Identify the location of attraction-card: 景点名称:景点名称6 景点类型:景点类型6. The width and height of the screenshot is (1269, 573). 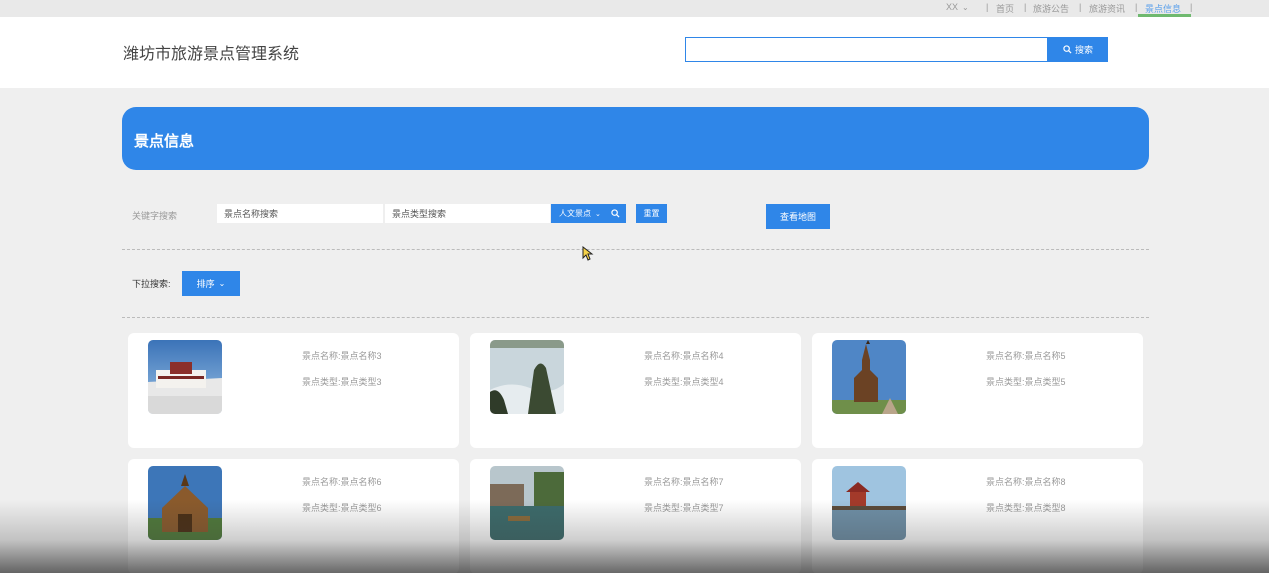
(293, 516).